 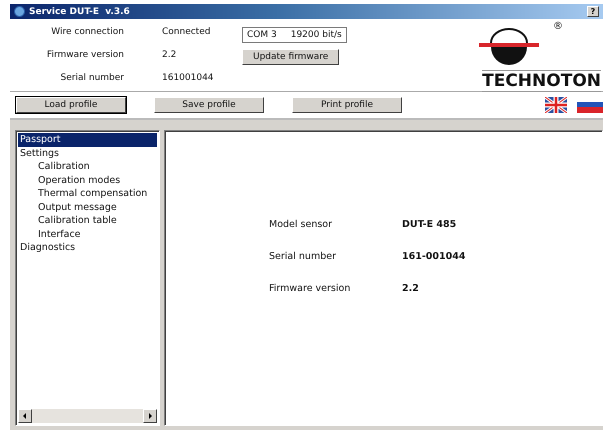 I want to click on field-value: Connected, so click(x=186, y=32).